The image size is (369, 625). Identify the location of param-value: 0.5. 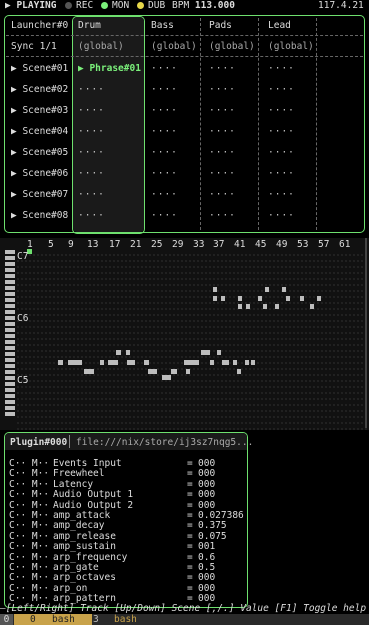
(206, 567).